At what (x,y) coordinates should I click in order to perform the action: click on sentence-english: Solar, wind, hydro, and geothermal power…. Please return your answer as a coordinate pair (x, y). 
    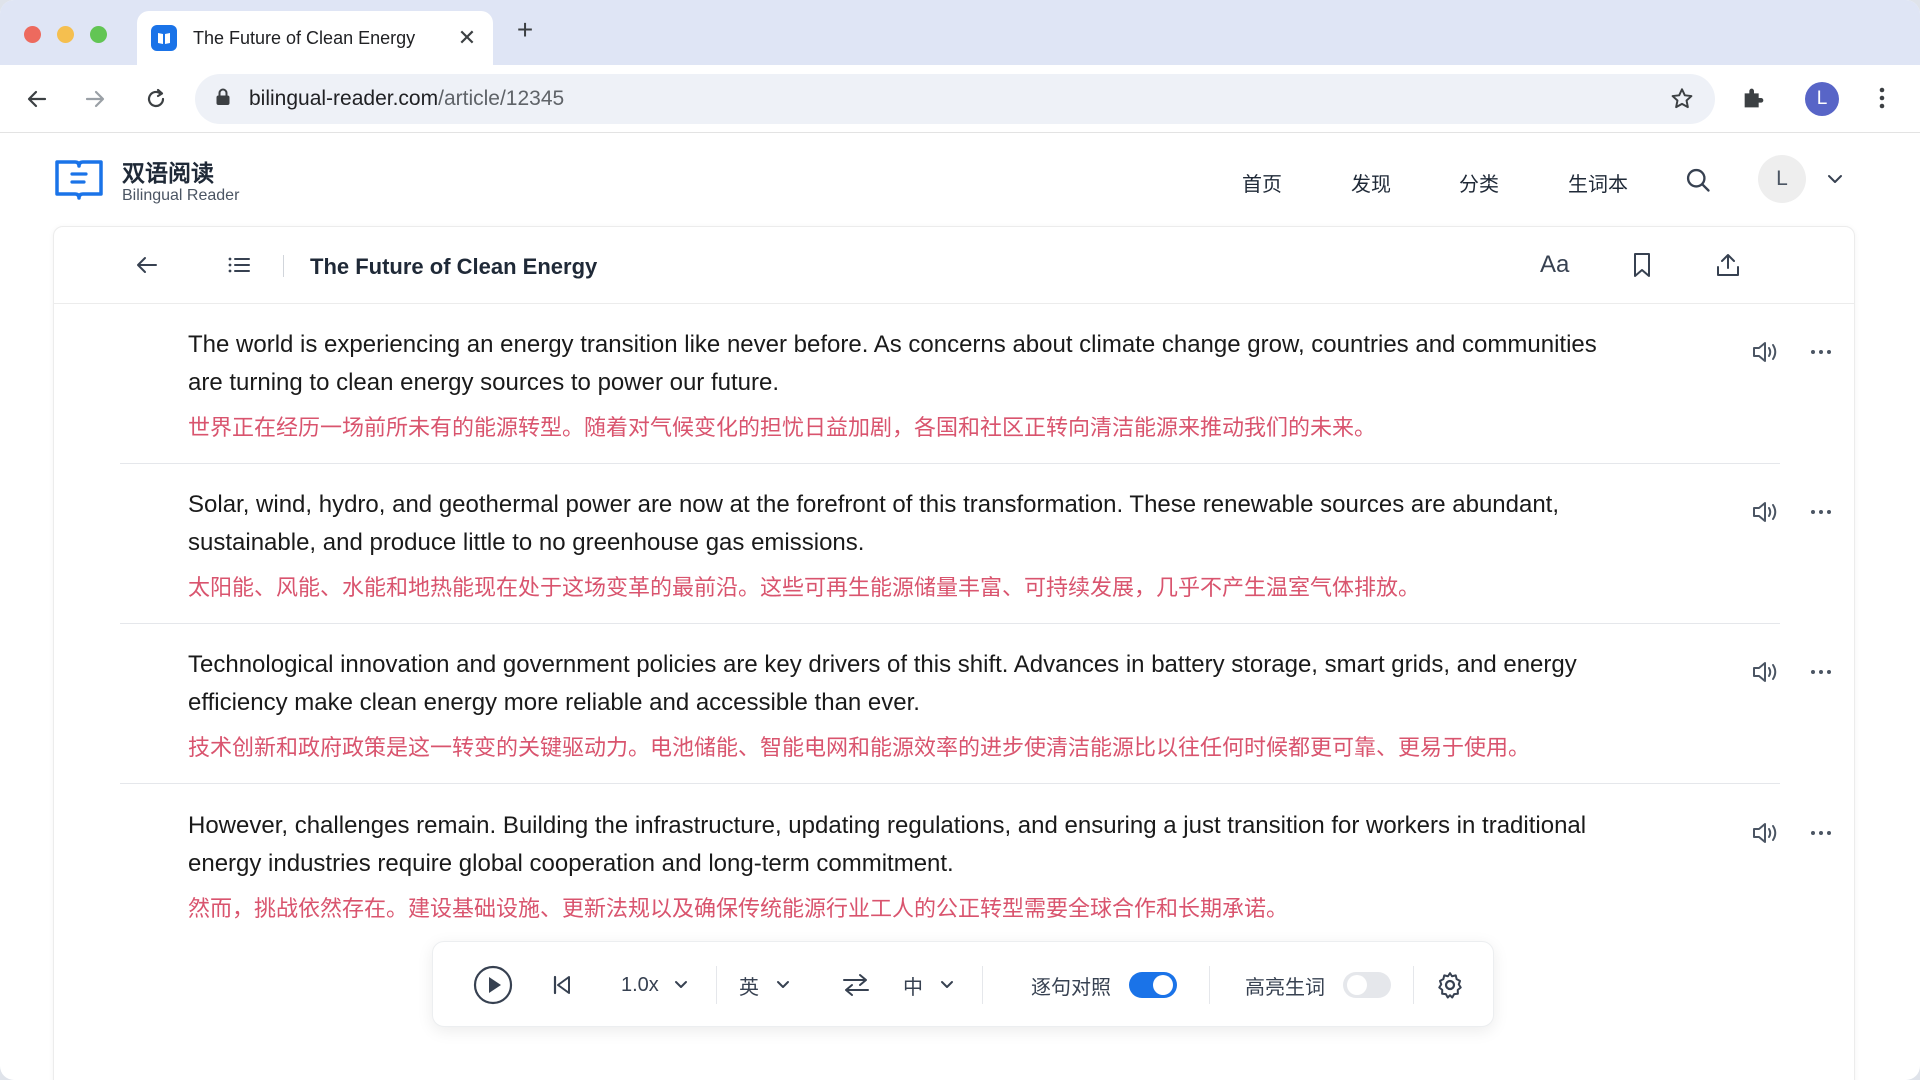
    Looking at the image, I should click on (893, 524).